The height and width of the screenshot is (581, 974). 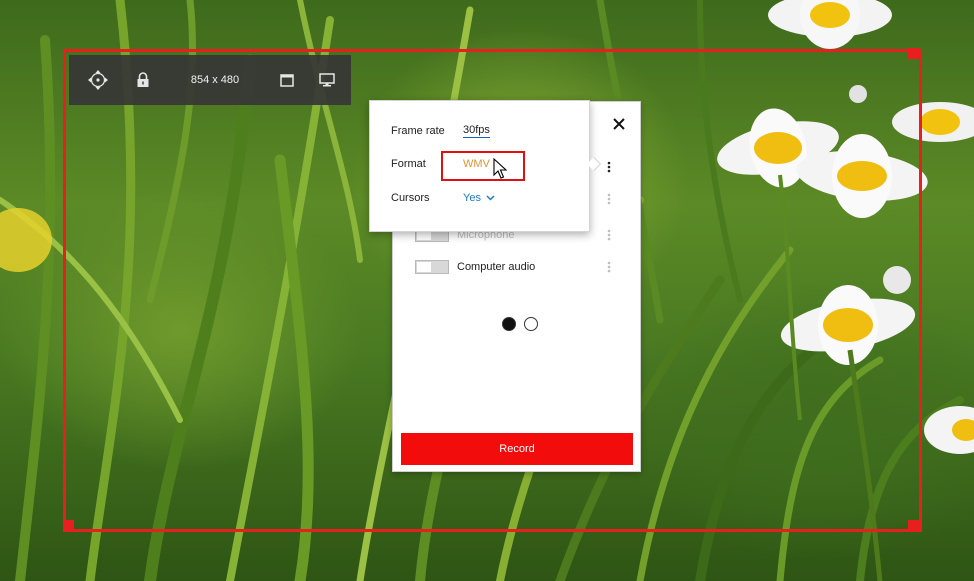 What do you see at coordinates (619, 124) in the screenshot?
I see `close-icon` at bounding box center [619, 124].